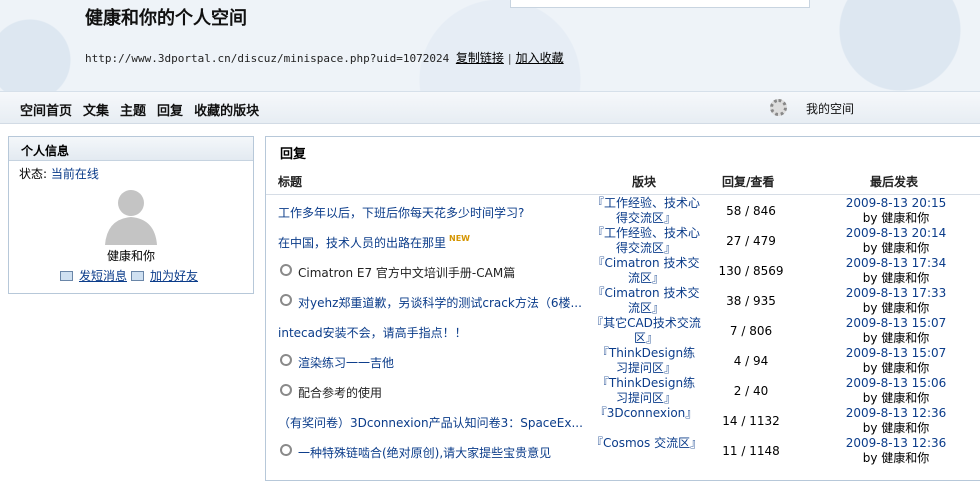 The height and width of the screenshot is (481, 980). I want to click on send-message-link: 发短消息, so click(103, 276).